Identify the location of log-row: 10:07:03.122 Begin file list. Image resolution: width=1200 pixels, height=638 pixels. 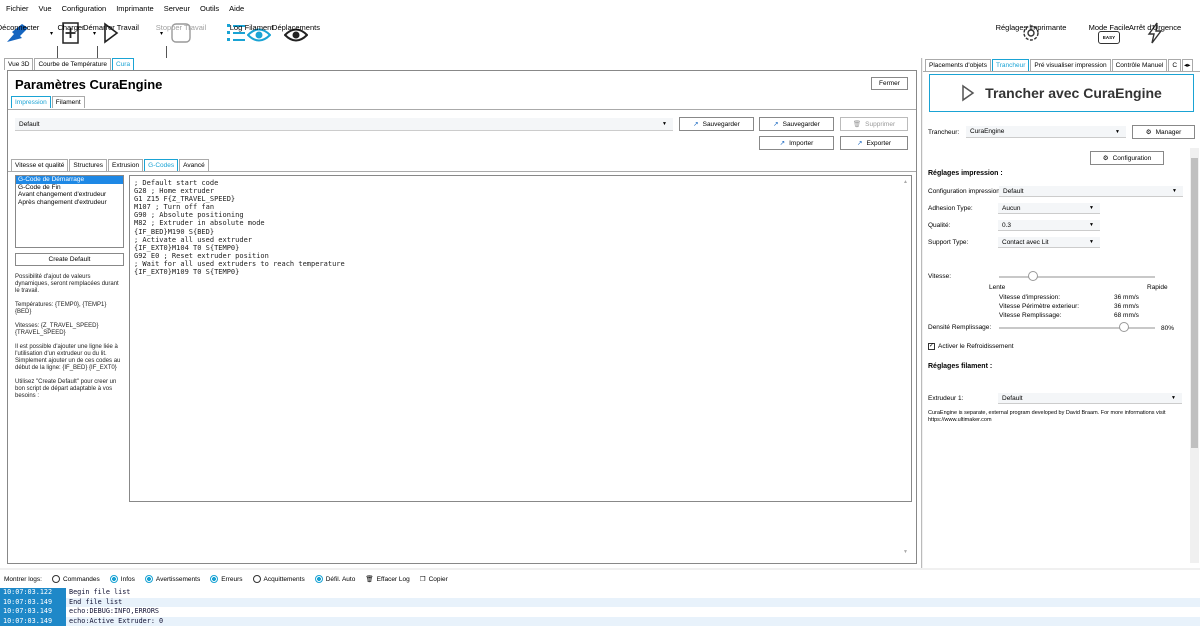
(600, 593).